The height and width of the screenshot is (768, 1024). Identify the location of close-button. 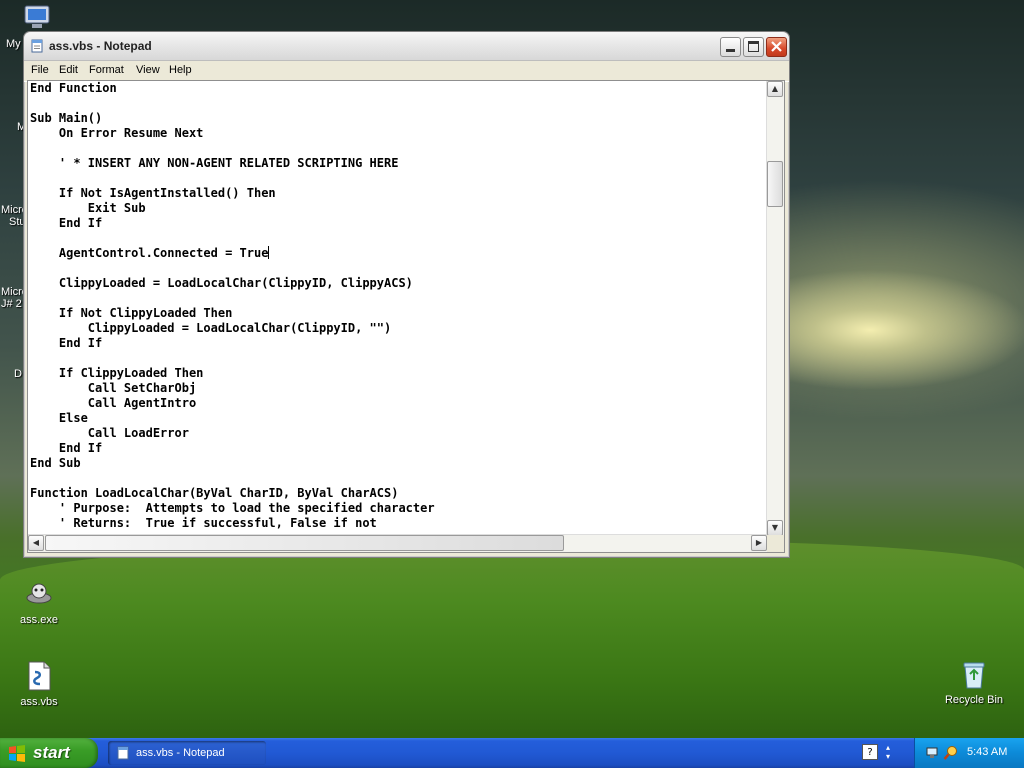
(776, 47).